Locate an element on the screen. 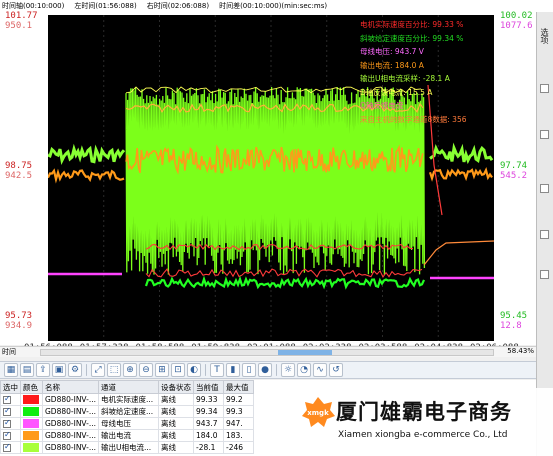  channel-row: GD880-INV-...输出电流离线184.0183. is located at coordinates (127, 435).